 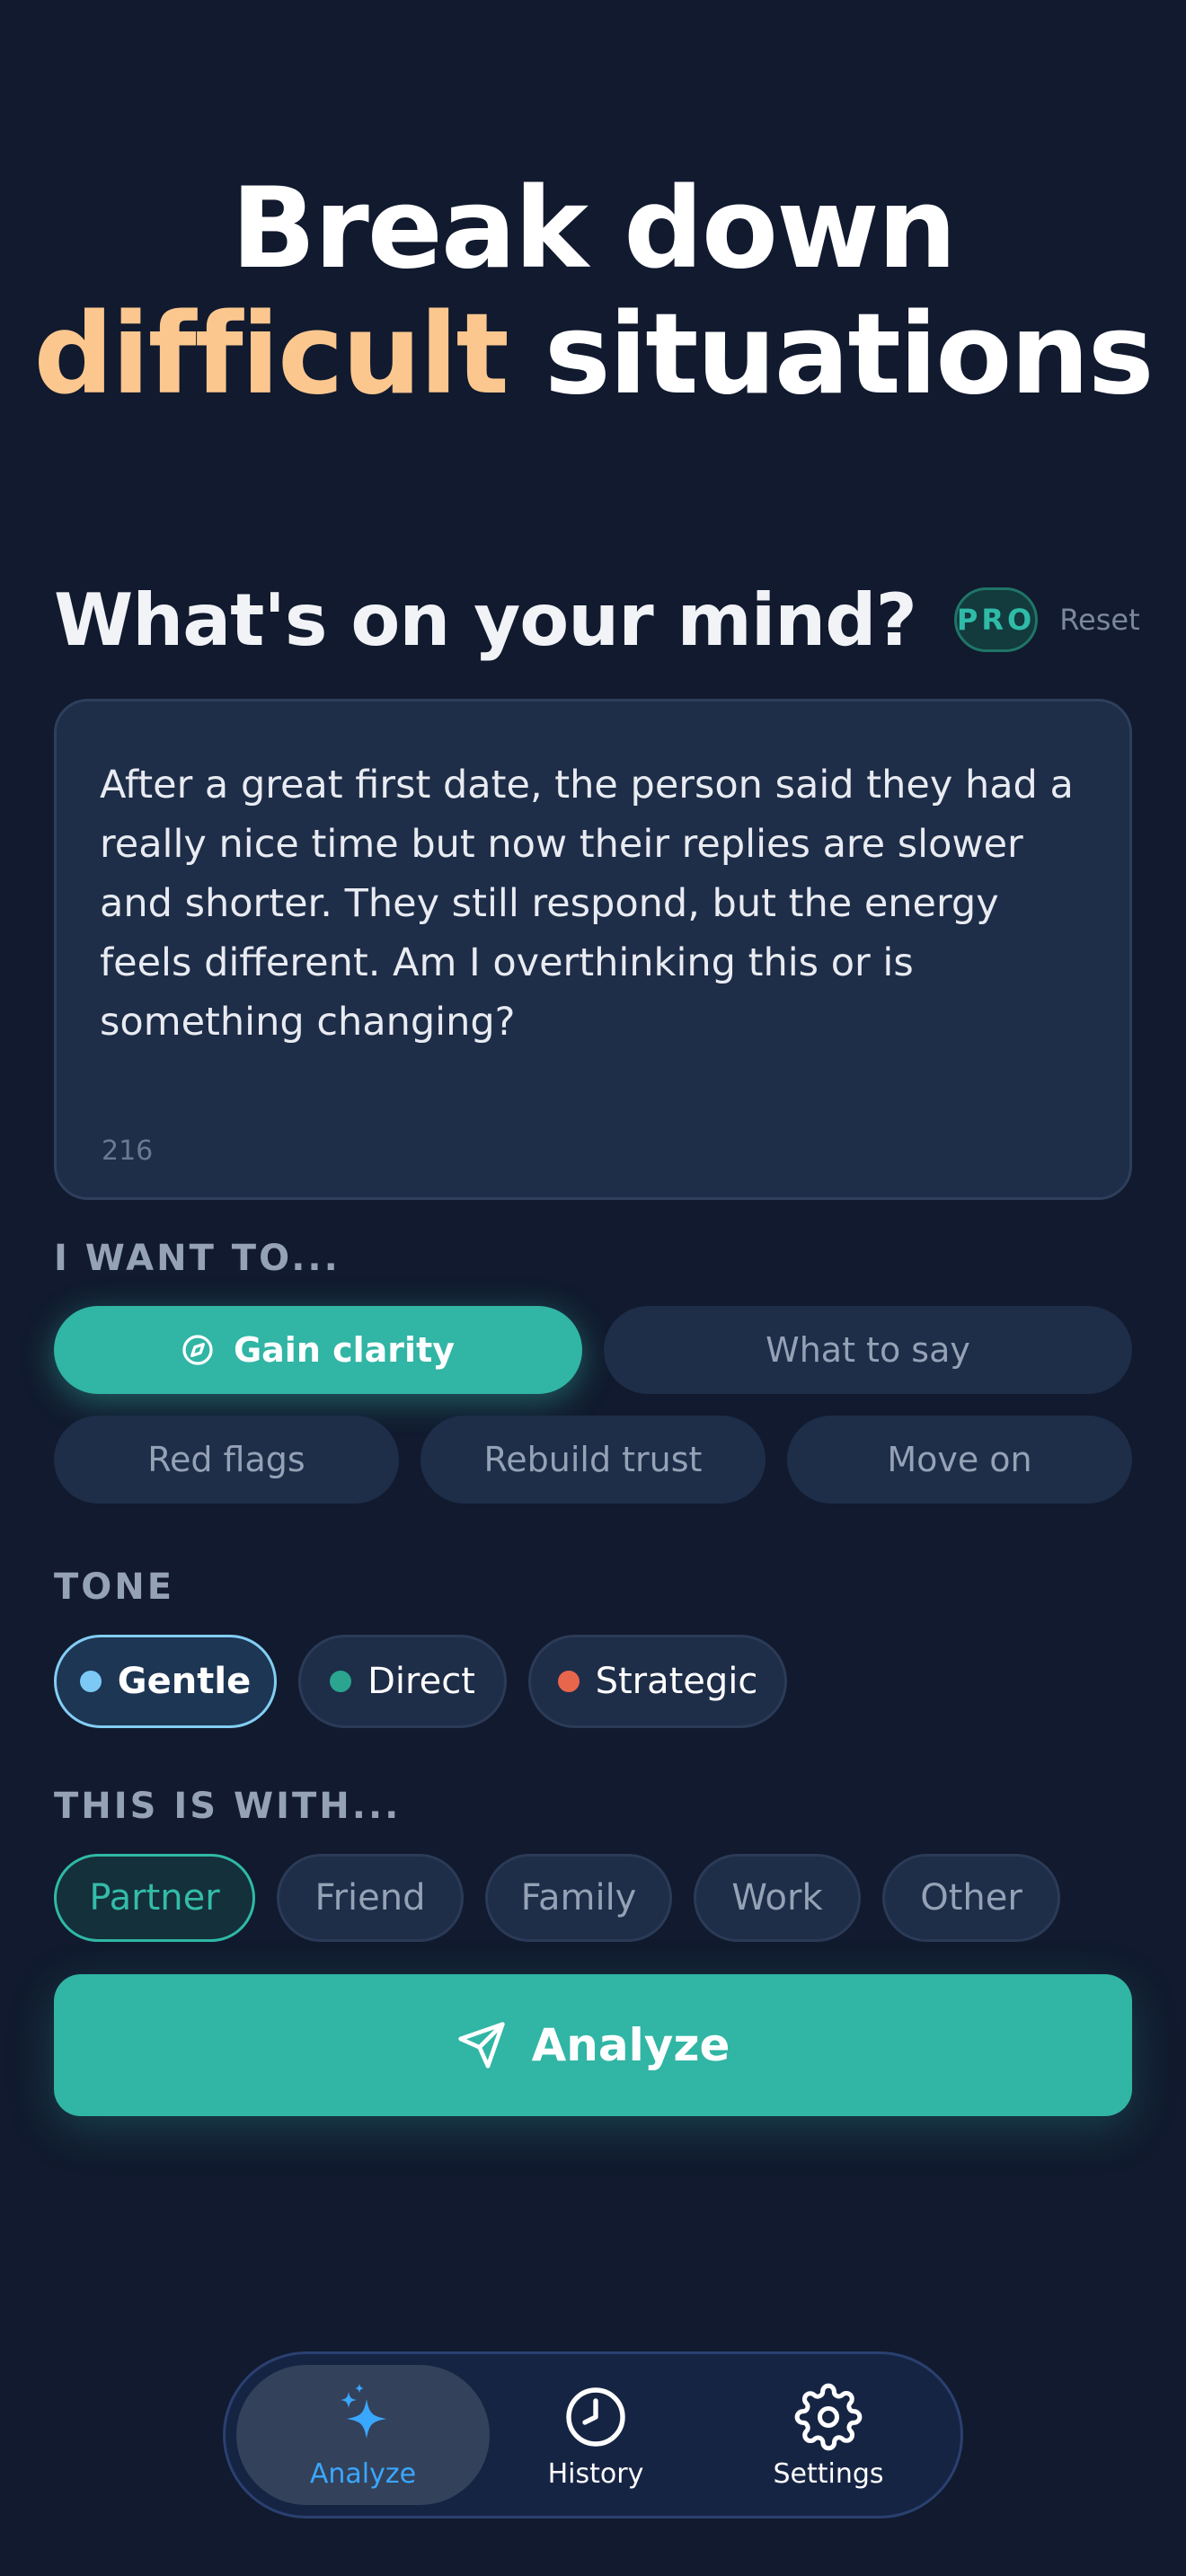 I want to click on goal-option-label: Gain clarity, so click(x=344, y=1350).